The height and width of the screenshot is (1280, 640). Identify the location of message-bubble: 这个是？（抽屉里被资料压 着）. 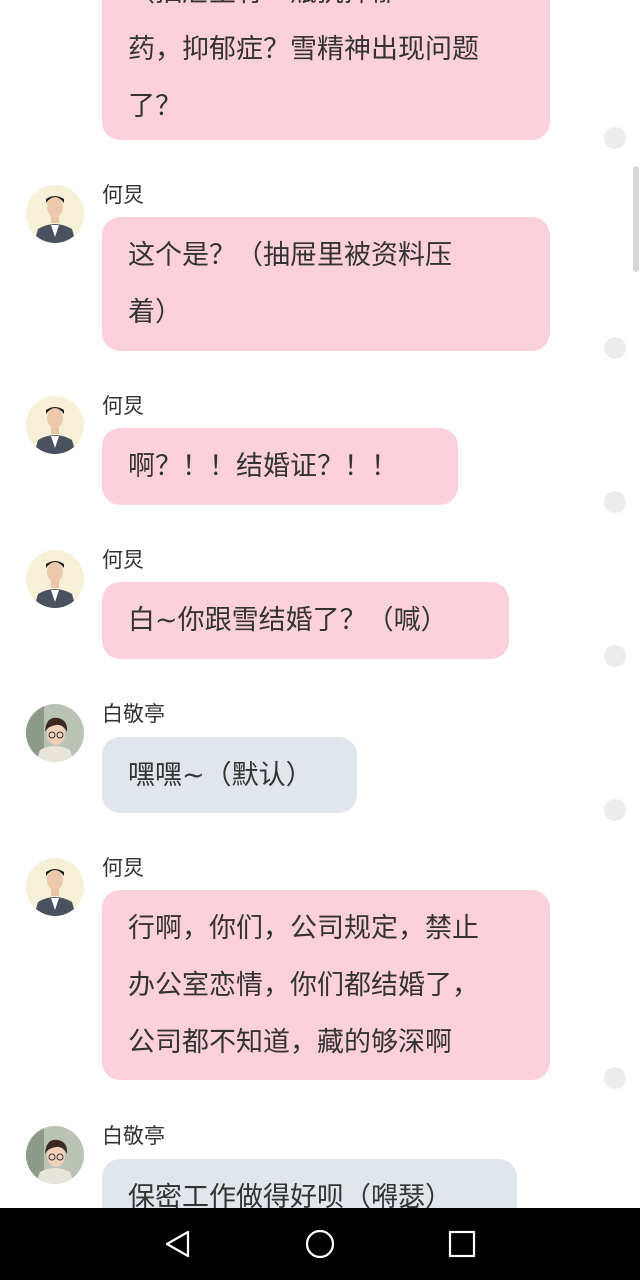
(326, 284).